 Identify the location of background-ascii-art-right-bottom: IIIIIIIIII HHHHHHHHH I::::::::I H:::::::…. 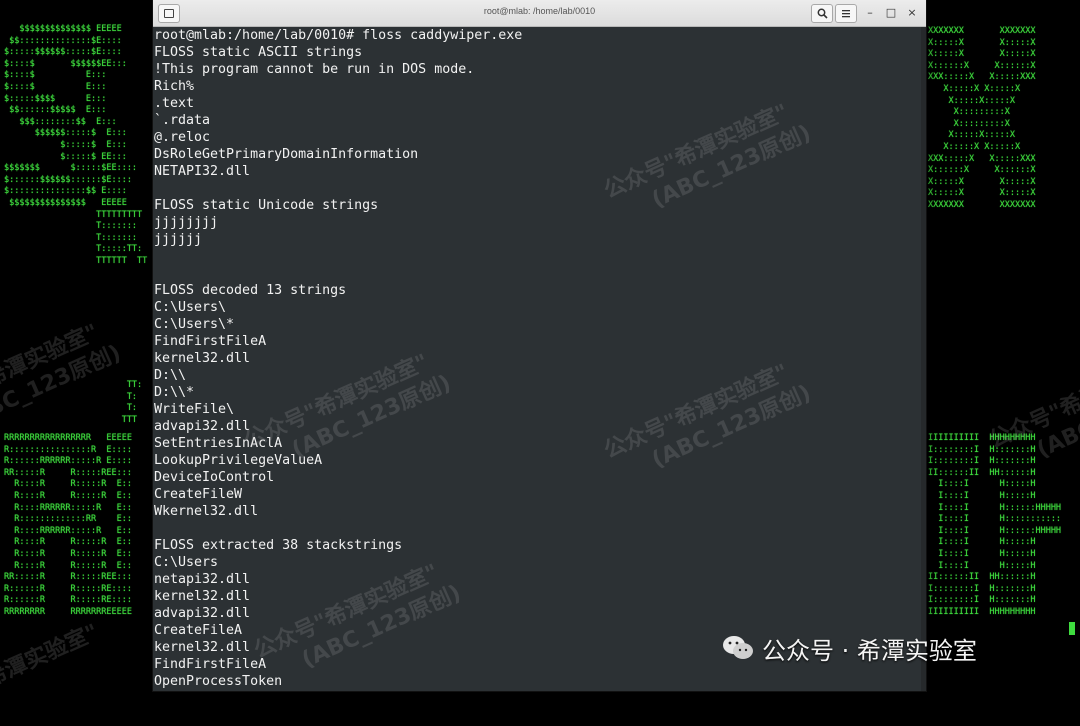
(995, 525).